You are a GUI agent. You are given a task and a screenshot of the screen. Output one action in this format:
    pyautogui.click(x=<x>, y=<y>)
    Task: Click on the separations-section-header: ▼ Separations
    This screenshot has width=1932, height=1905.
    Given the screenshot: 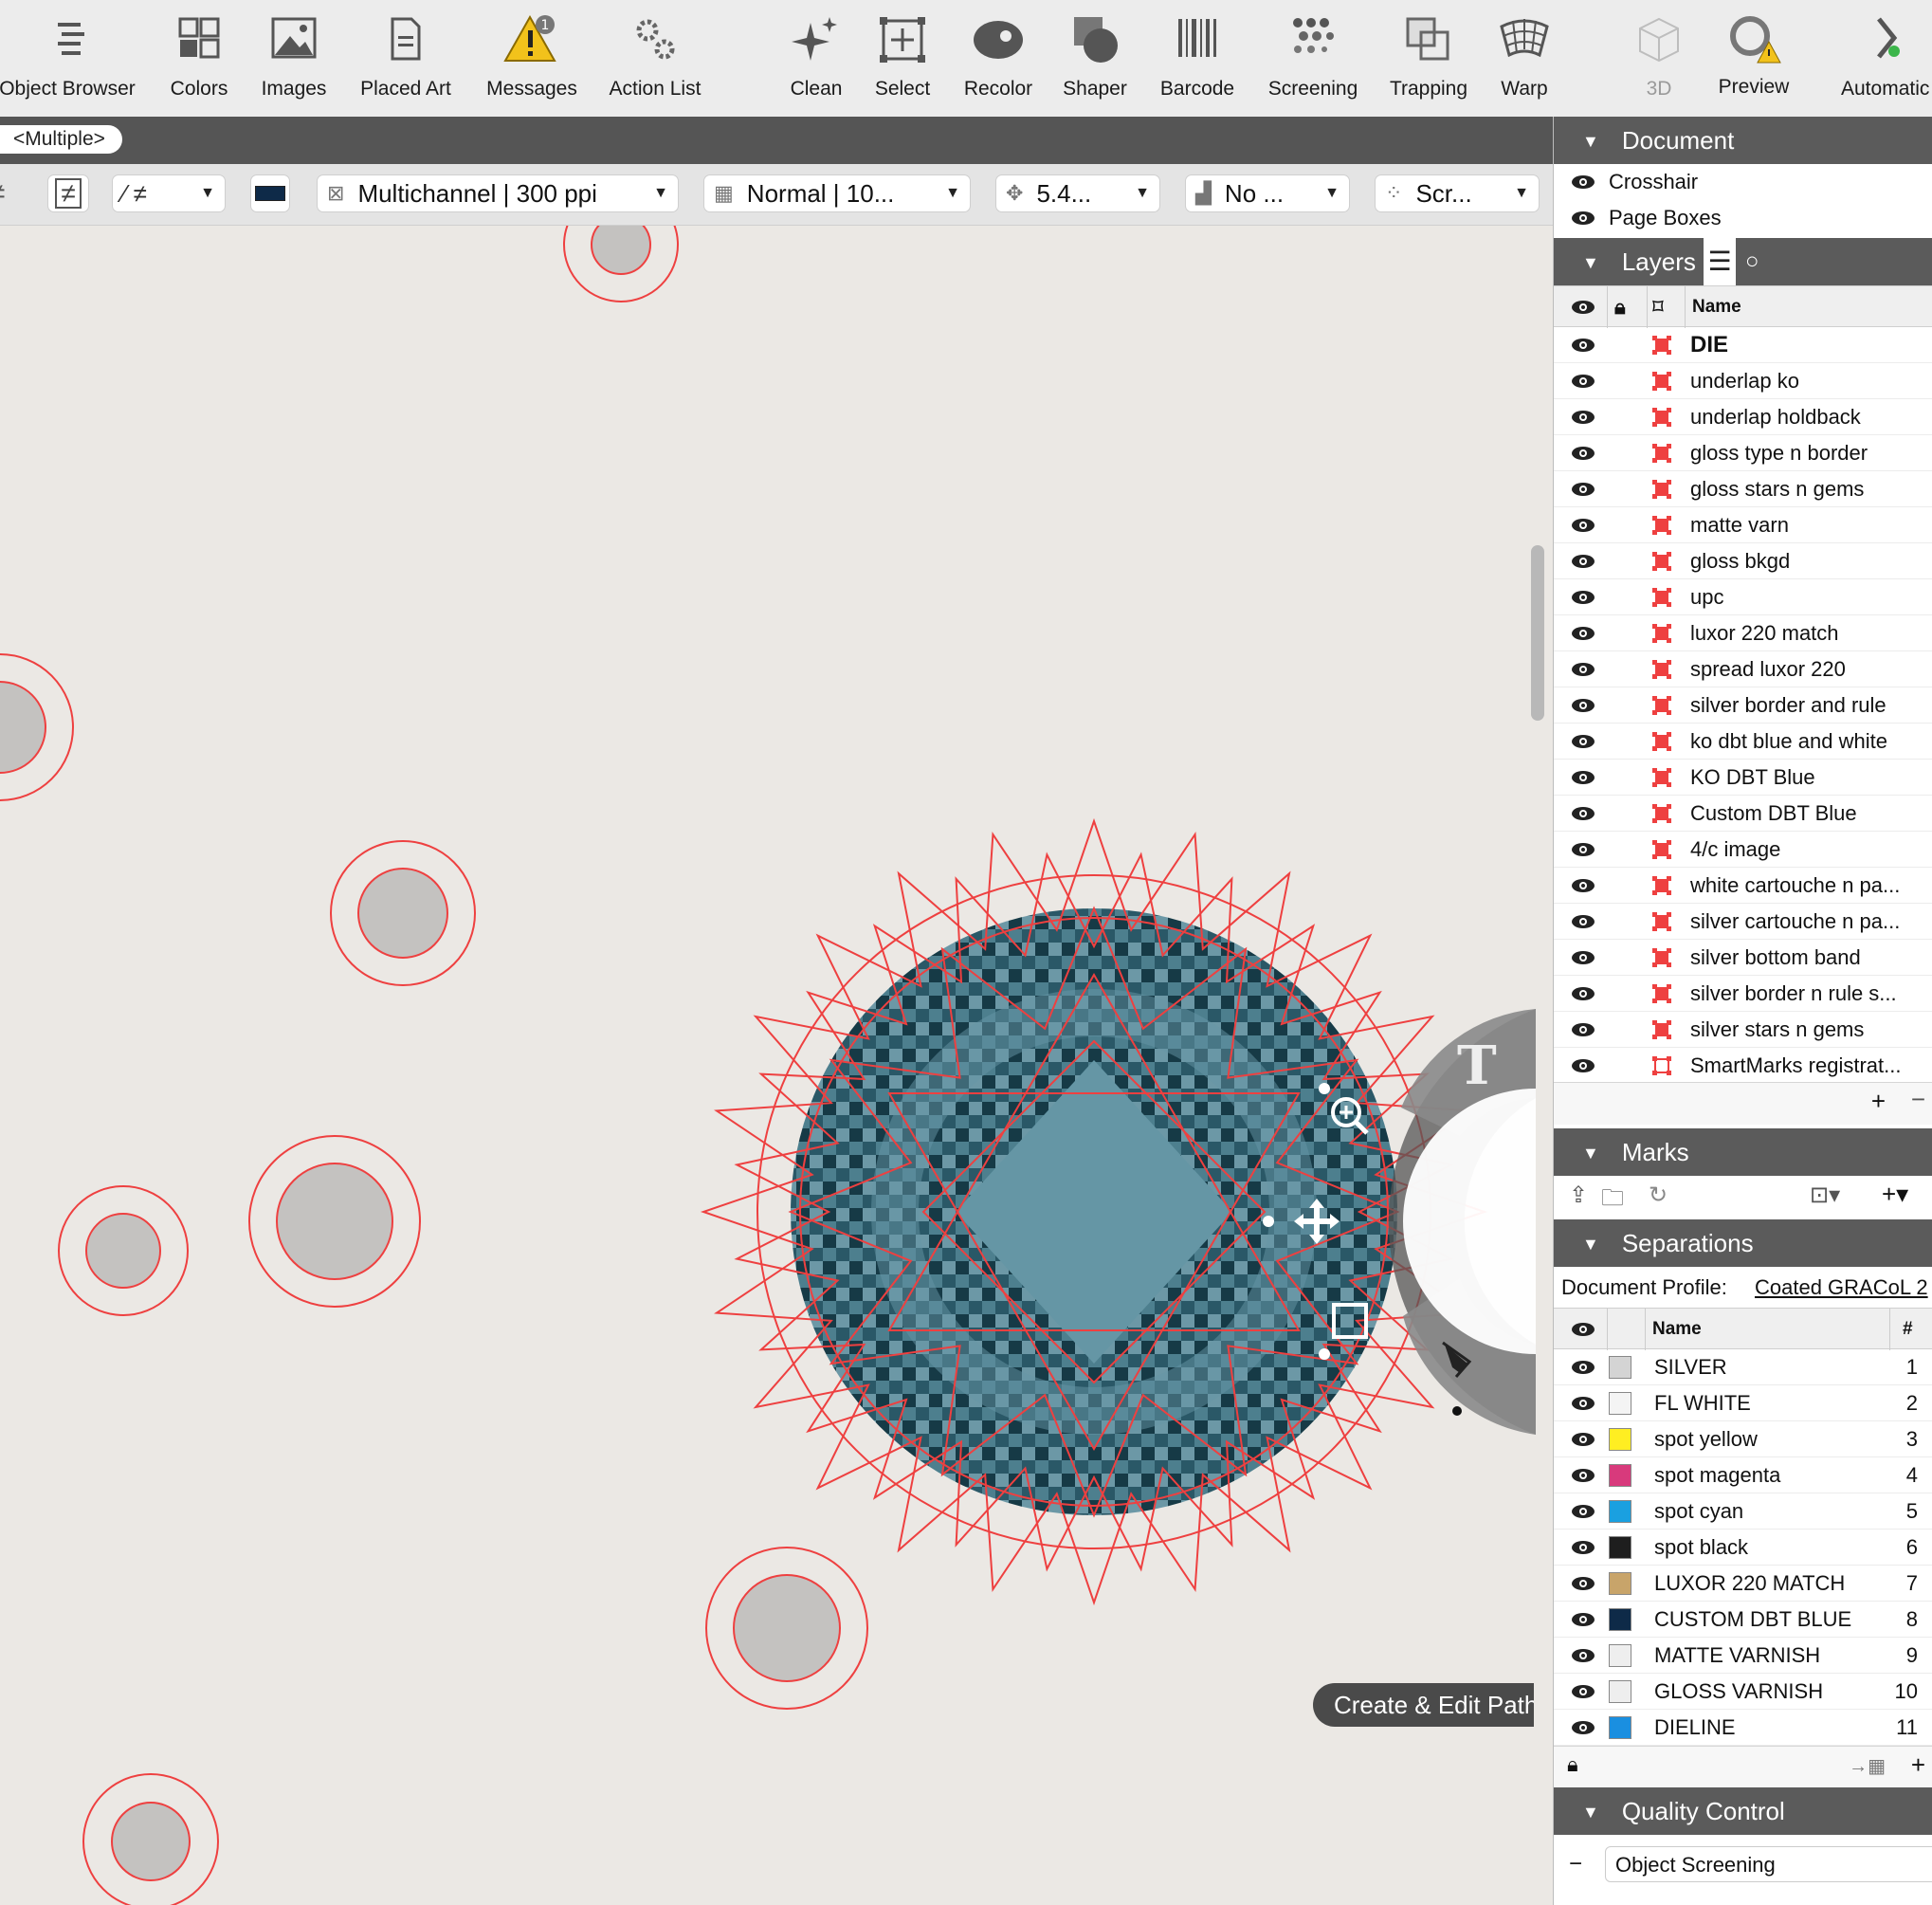 What is the action you would take?
    pyautogui.click(x=1743, y=1243)
    